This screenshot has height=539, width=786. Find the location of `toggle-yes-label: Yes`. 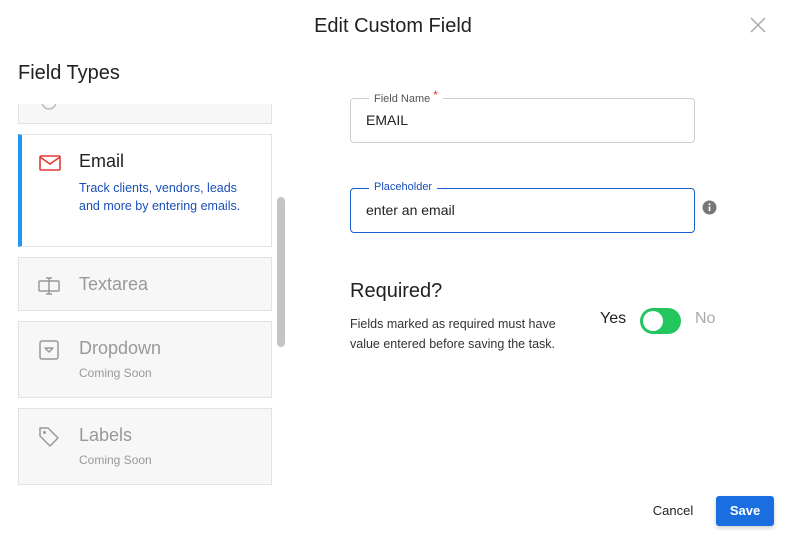

toggle-yes-label: Yes is located at coordinates (613, 318).